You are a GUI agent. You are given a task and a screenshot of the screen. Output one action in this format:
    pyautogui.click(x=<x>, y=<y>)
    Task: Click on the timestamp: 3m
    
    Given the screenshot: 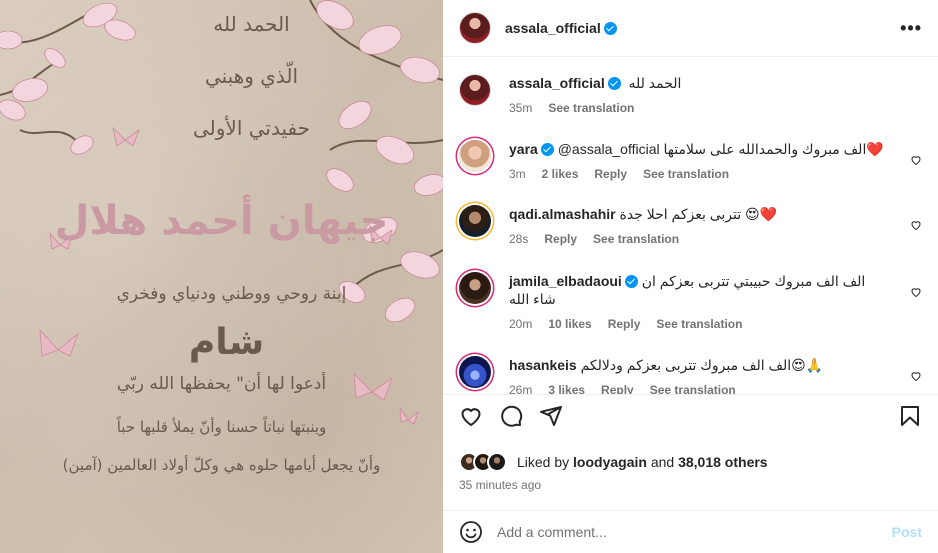 What is the action you would take?
    pyautogui.click(x=517, y=174)
    